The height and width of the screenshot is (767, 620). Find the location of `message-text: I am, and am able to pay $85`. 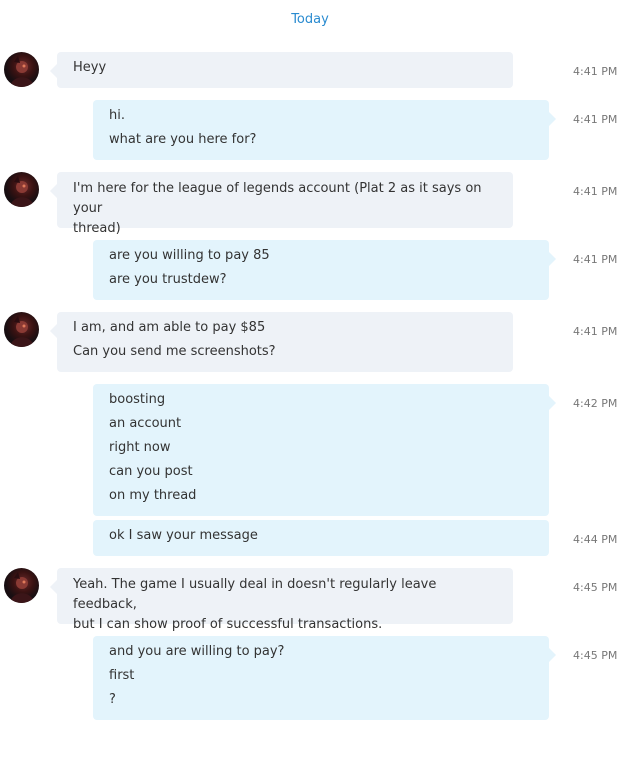

message-text: I am, and am able to pay $85 is located at coordinates (169, 327).